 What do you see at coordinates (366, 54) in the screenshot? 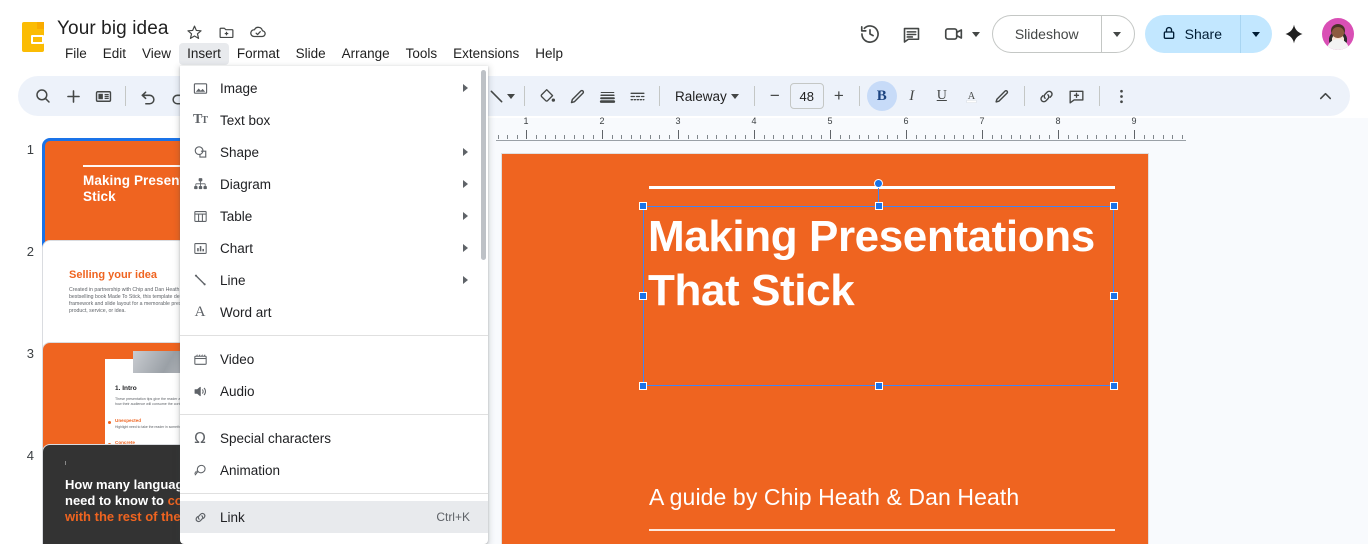
I see `menu-arrange: Arrange` at bounding box center [366, 54].